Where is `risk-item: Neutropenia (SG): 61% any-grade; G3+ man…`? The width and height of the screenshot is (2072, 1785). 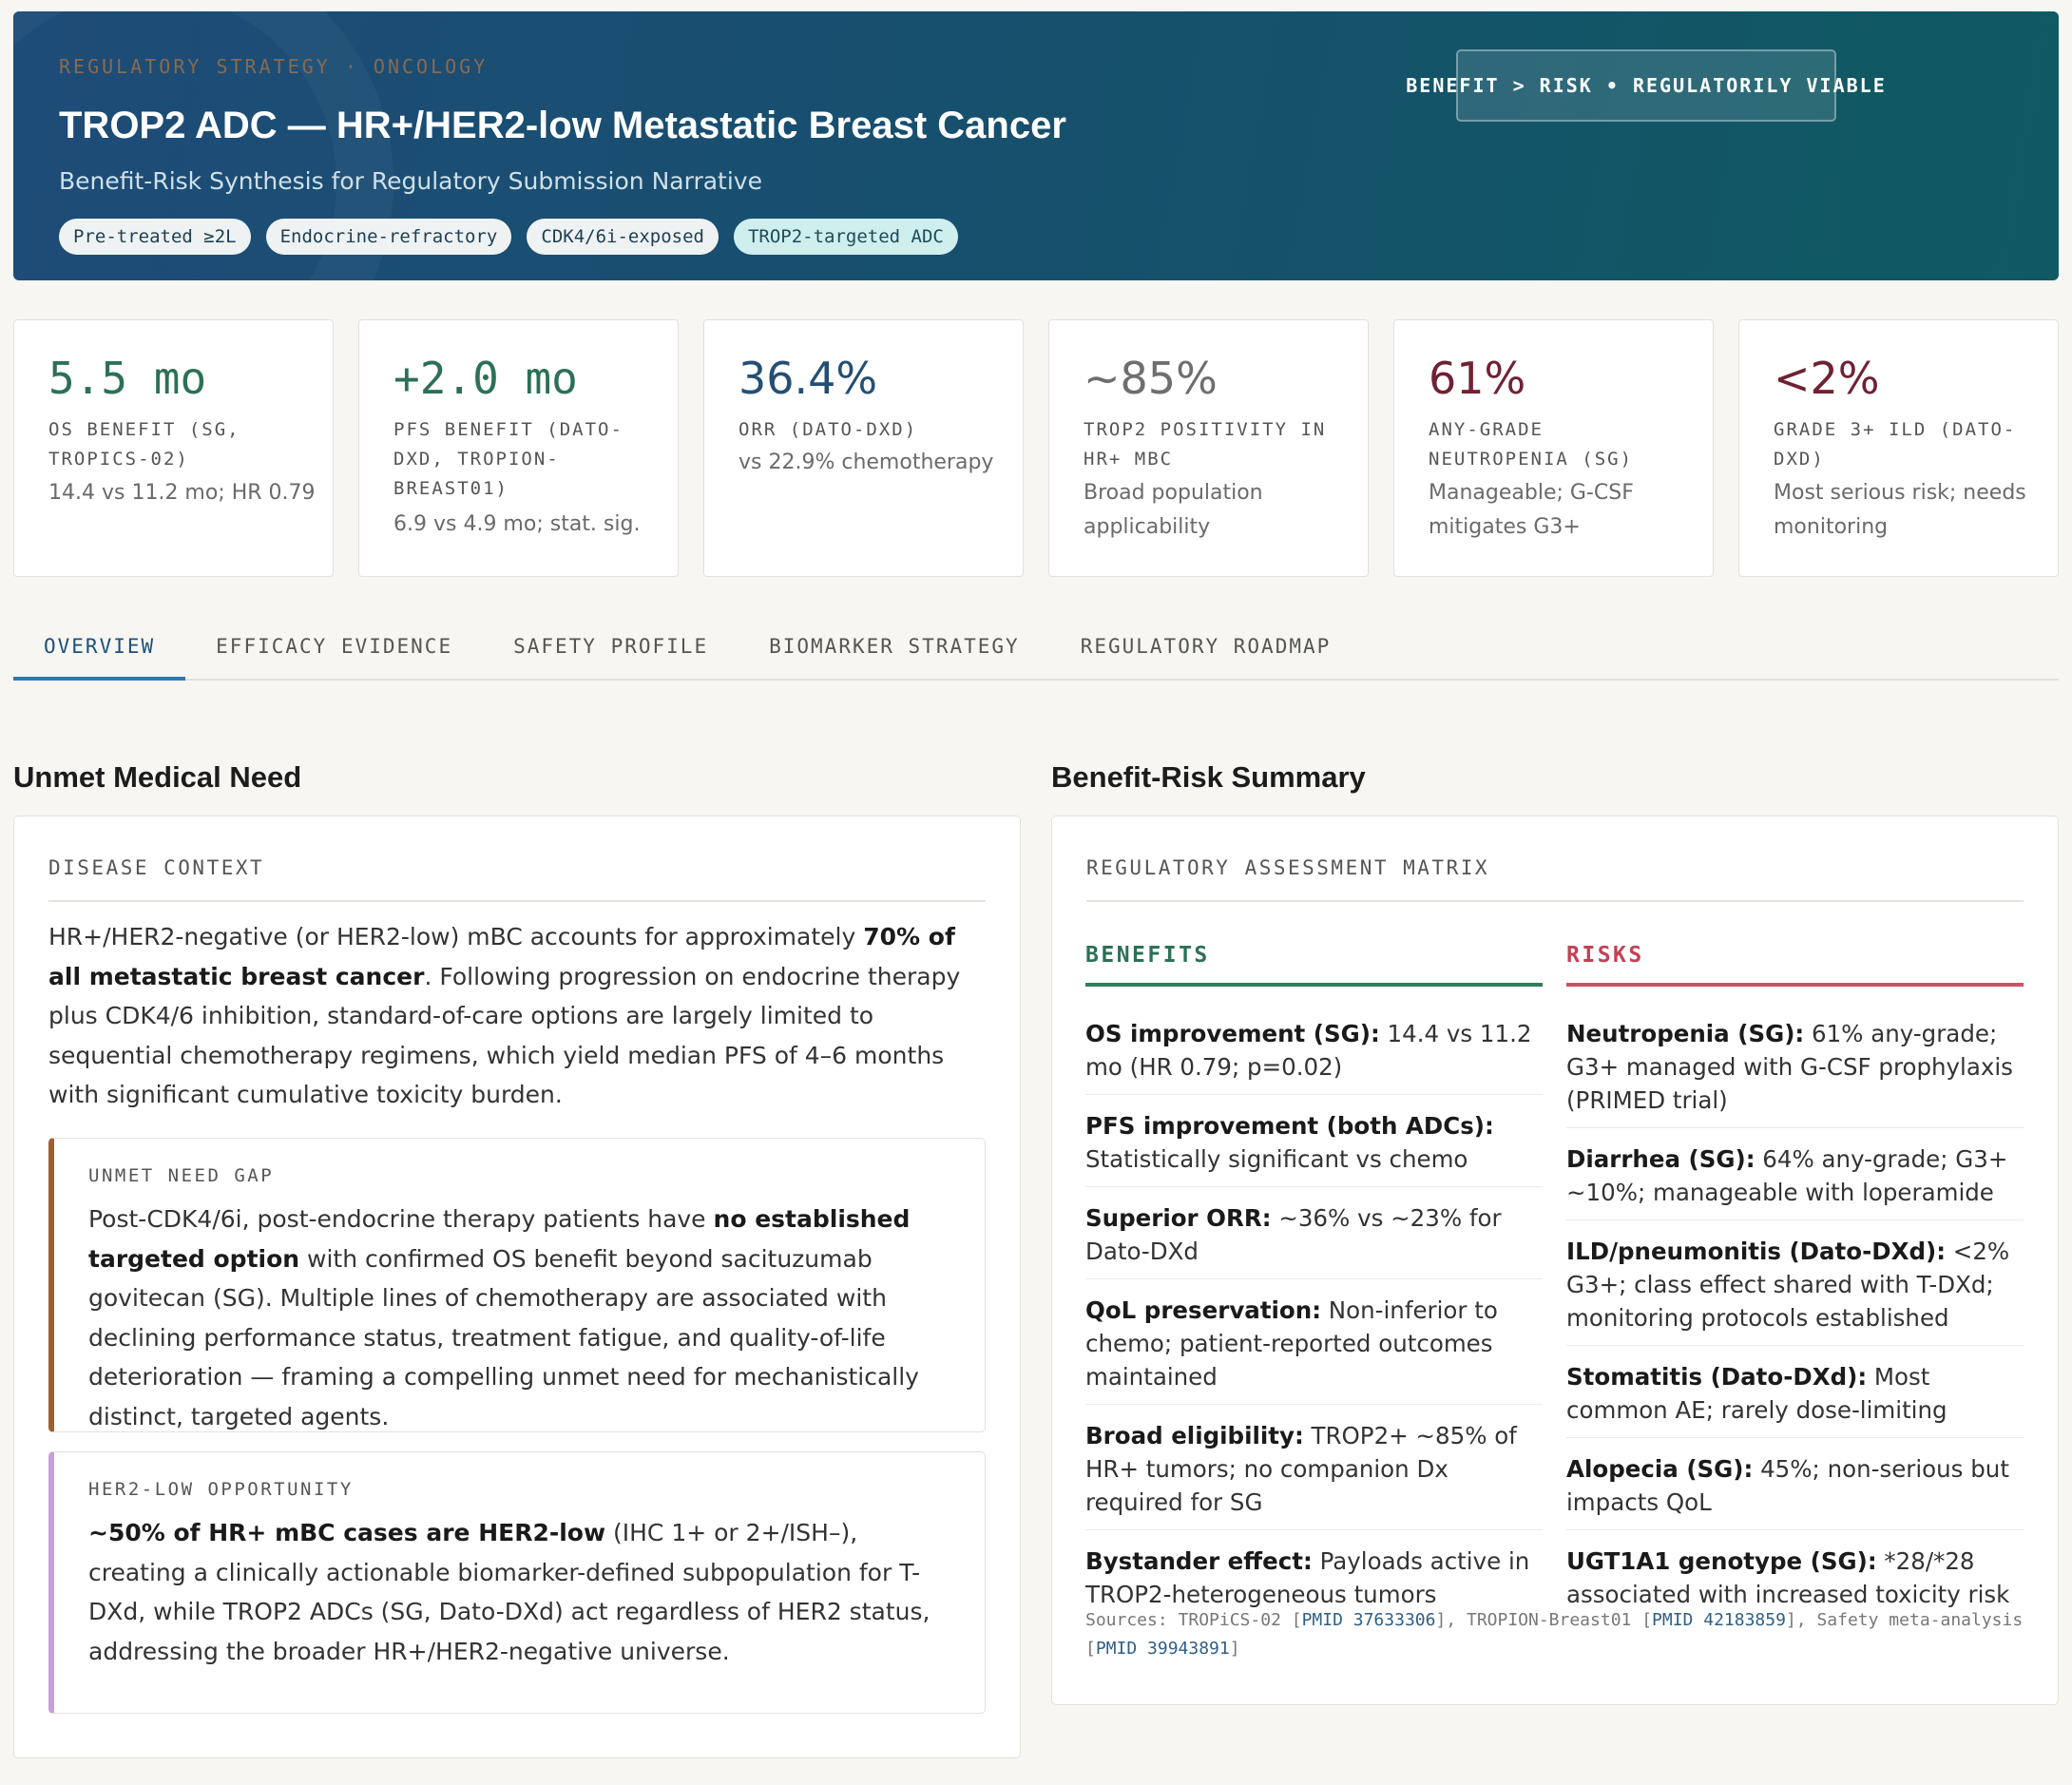 risk-item: Neutropenia (SG): 61% any-grade; G3+ man… is located at coordinates (1795, 1069).